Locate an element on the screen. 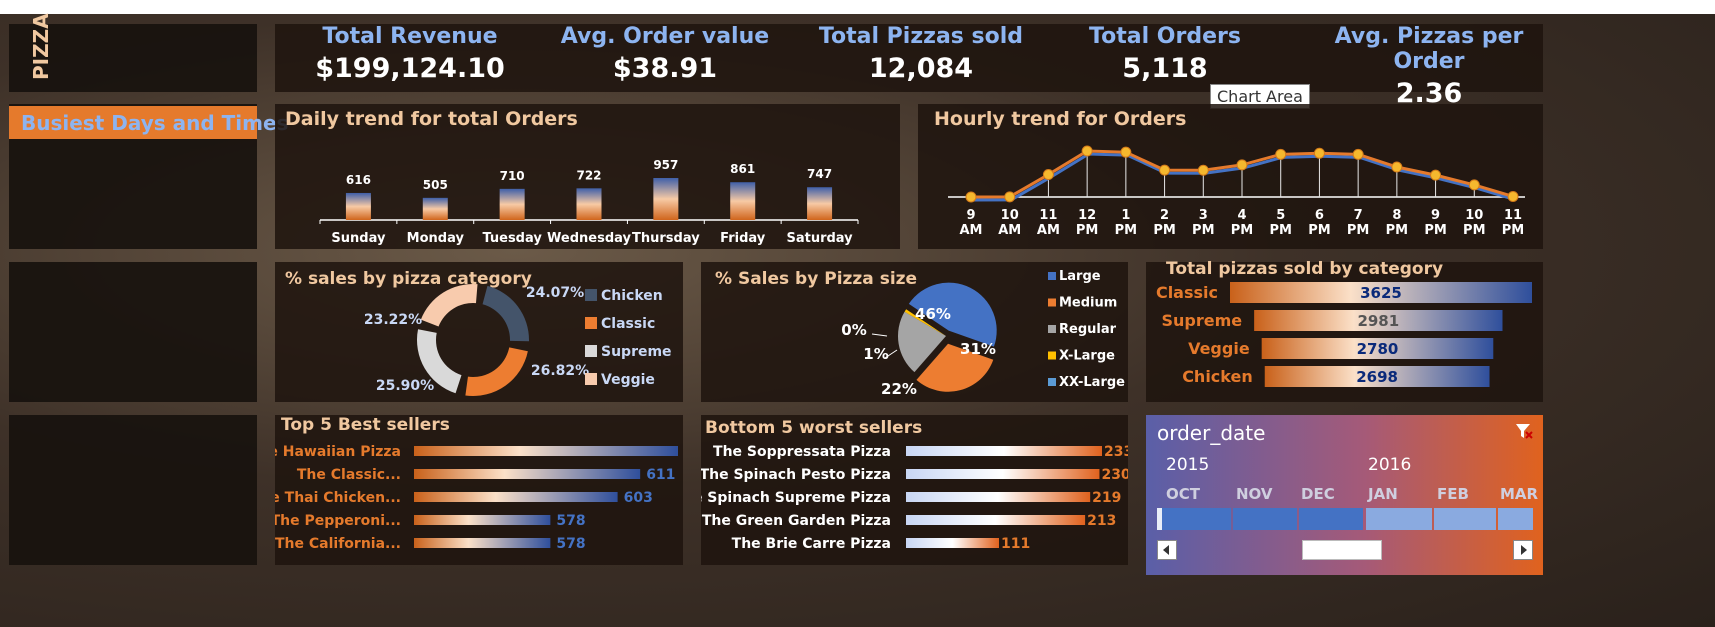  slicer-month-oct: OCT is located at coordinates (1183, 494).